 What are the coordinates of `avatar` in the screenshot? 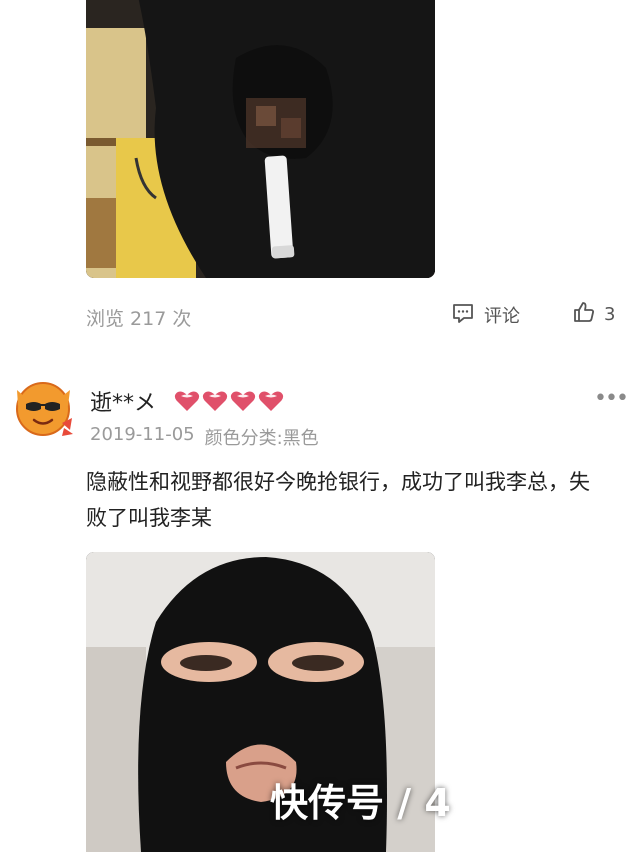 It's located at (43, 409).